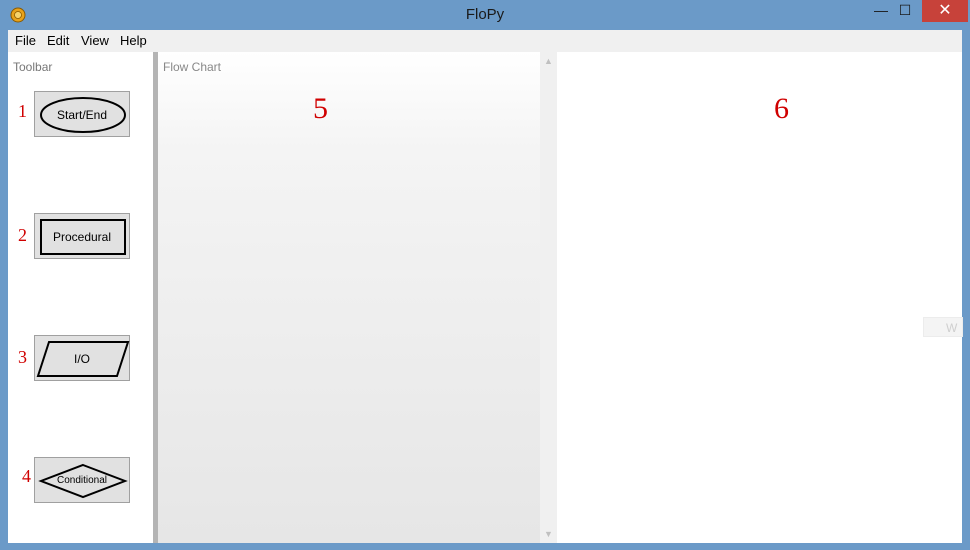 The height and width of the screenshot is (550, 970). Describe the element at coordinates (22, 111) in the screenshot. I see `annotation-number-1: 1` at that location.